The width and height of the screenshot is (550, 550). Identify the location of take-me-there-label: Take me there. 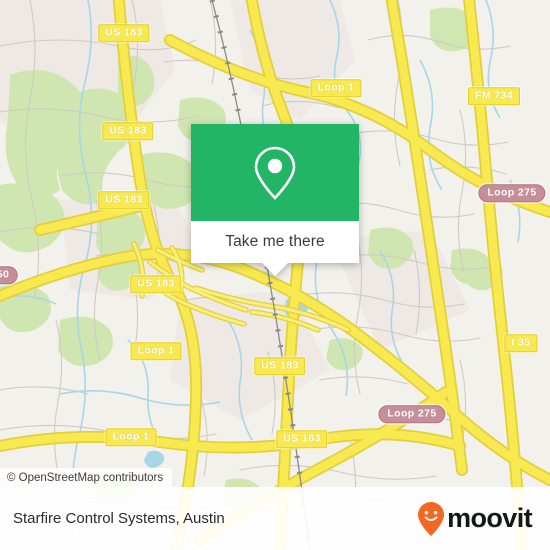
(275, 241).